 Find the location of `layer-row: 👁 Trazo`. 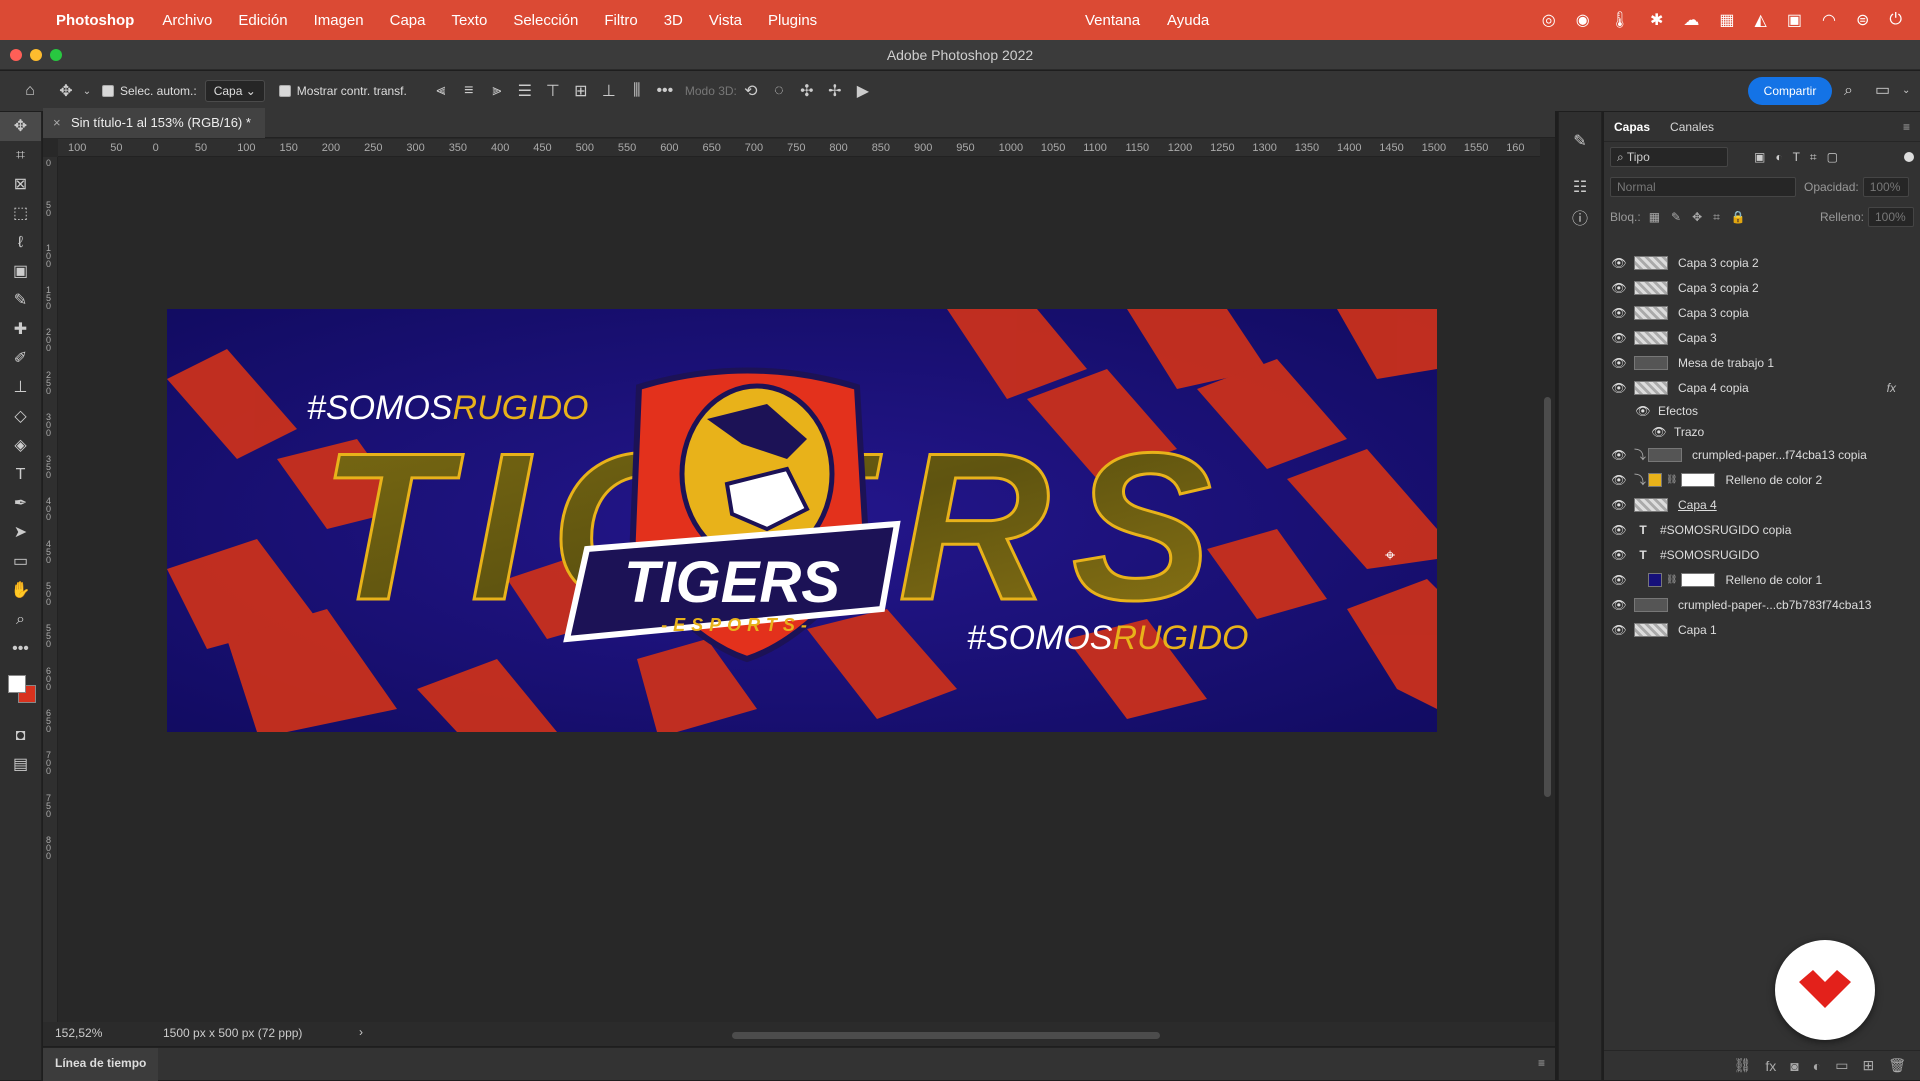

layer-row: 👁 Trazo is located at coordinates (1762, 431).